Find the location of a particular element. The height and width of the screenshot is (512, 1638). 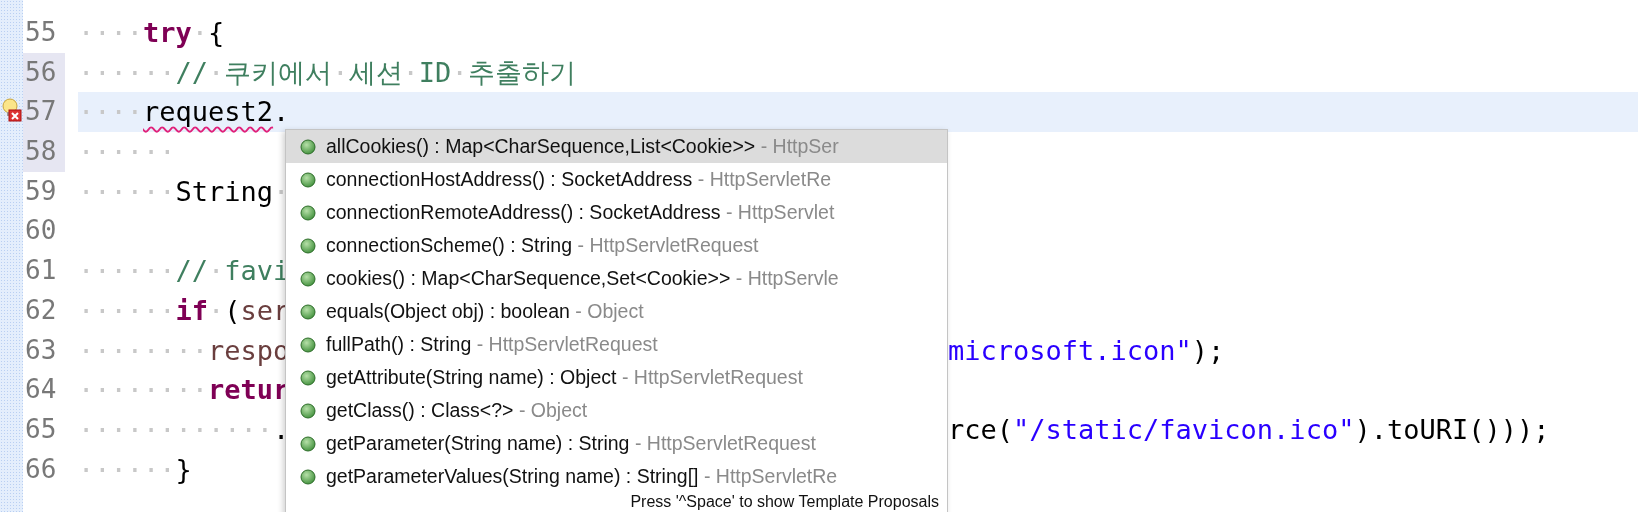

line-number: 60 is located at coordinates (41, 231).